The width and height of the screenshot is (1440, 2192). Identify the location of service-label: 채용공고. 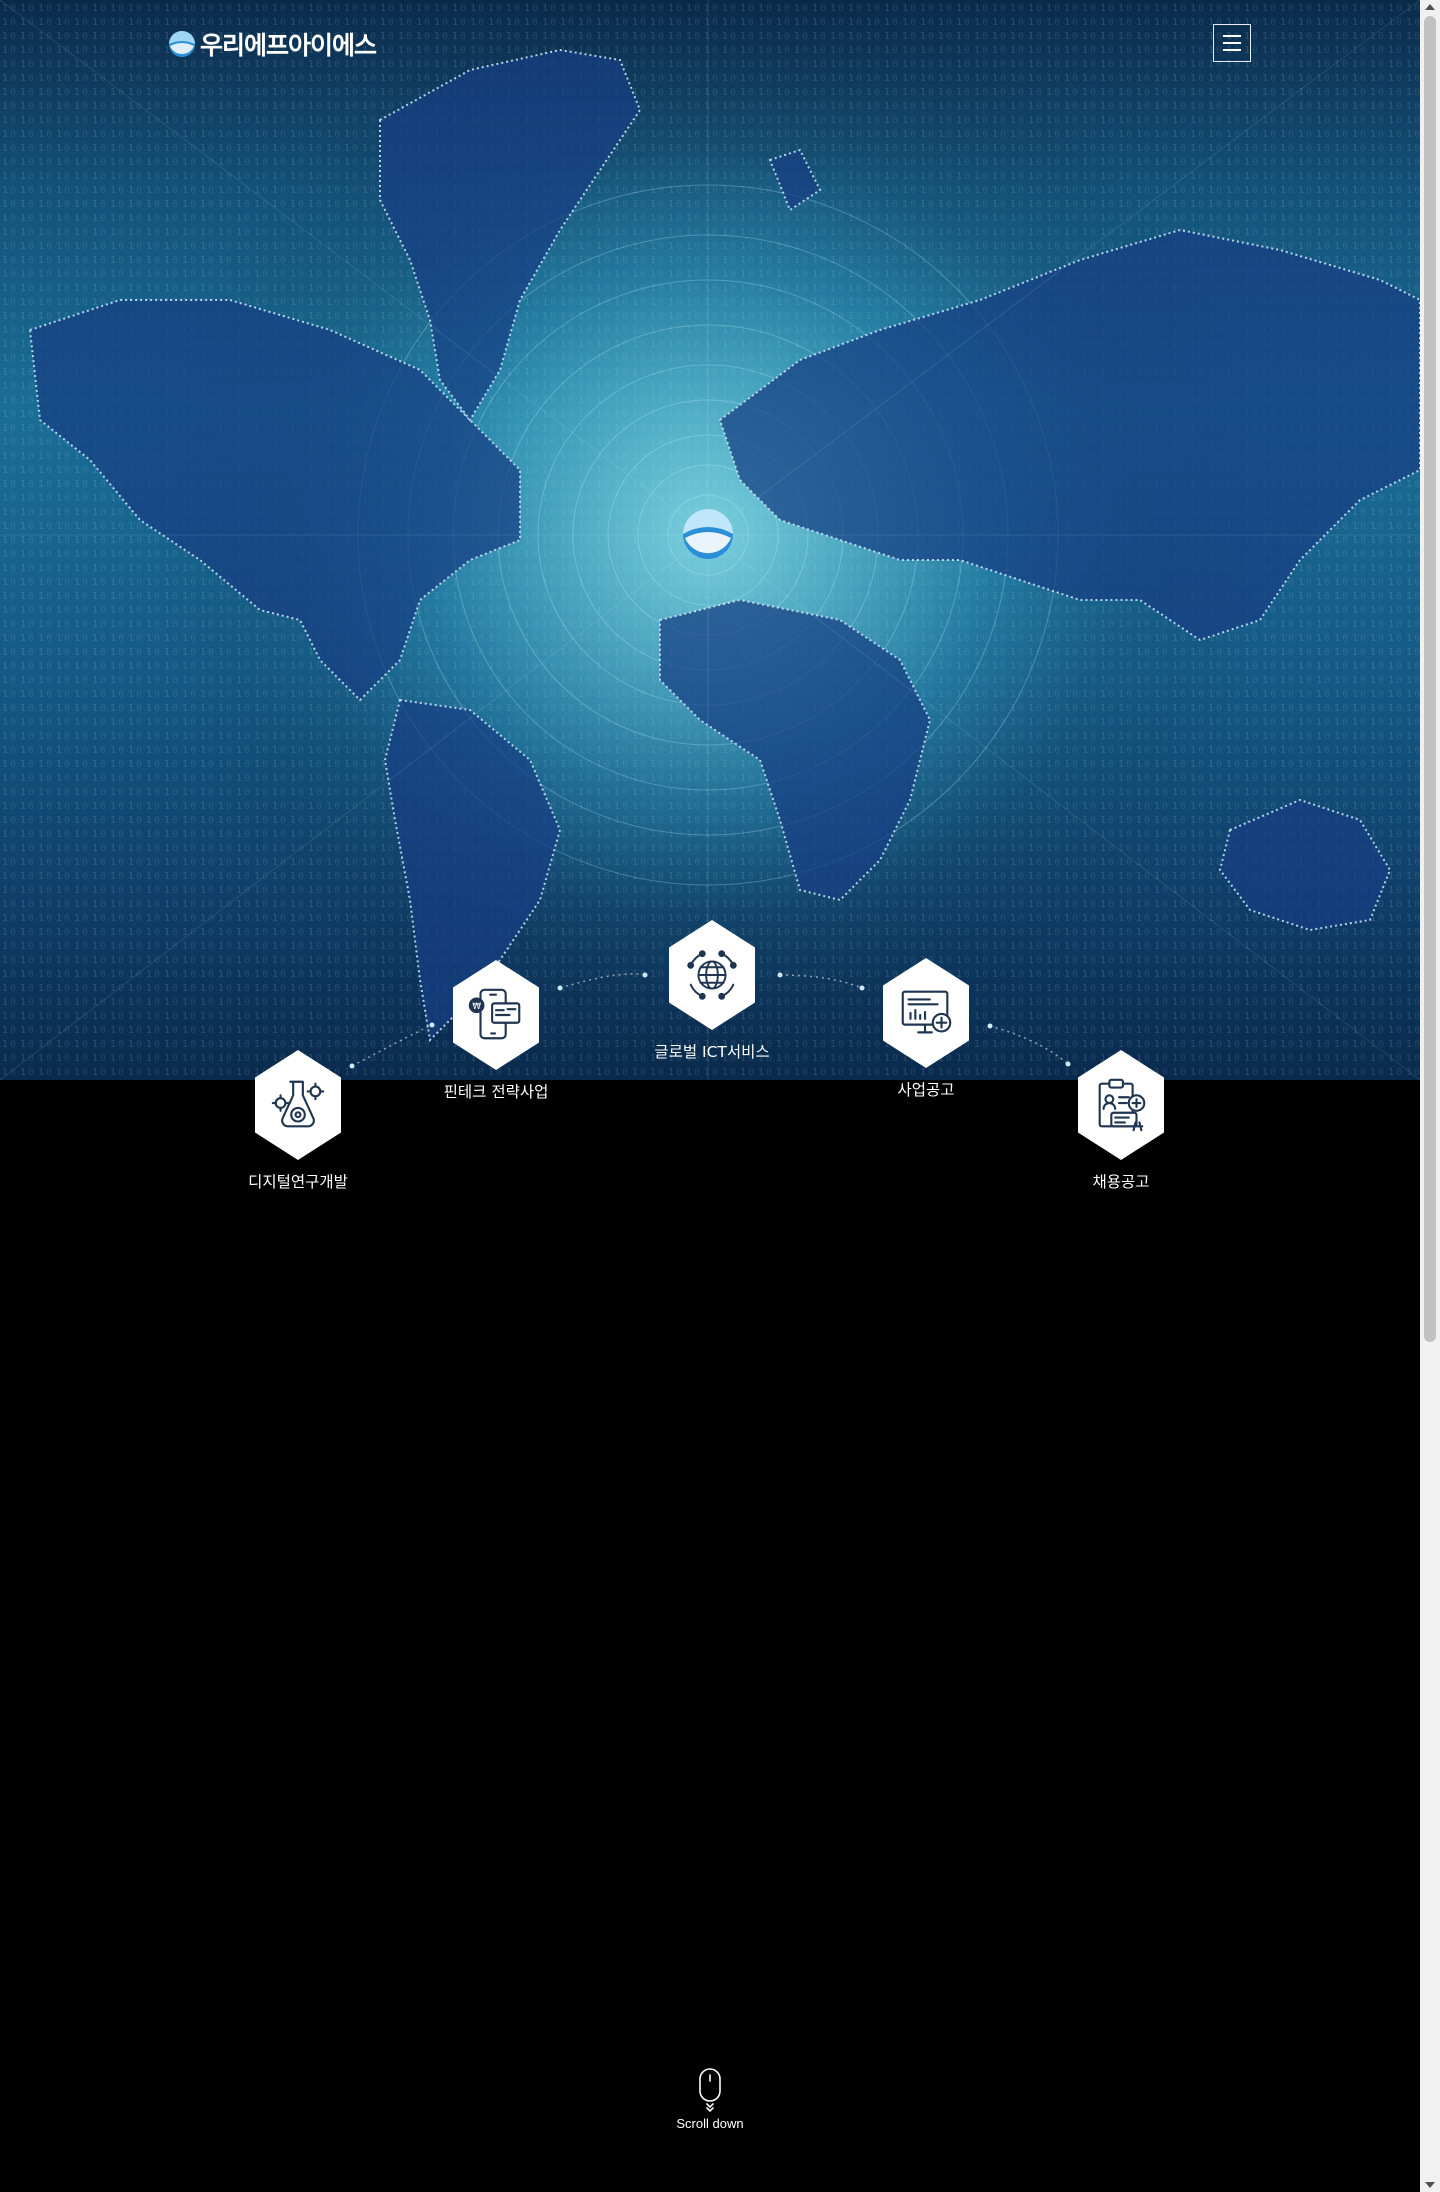
(1121, 1182).